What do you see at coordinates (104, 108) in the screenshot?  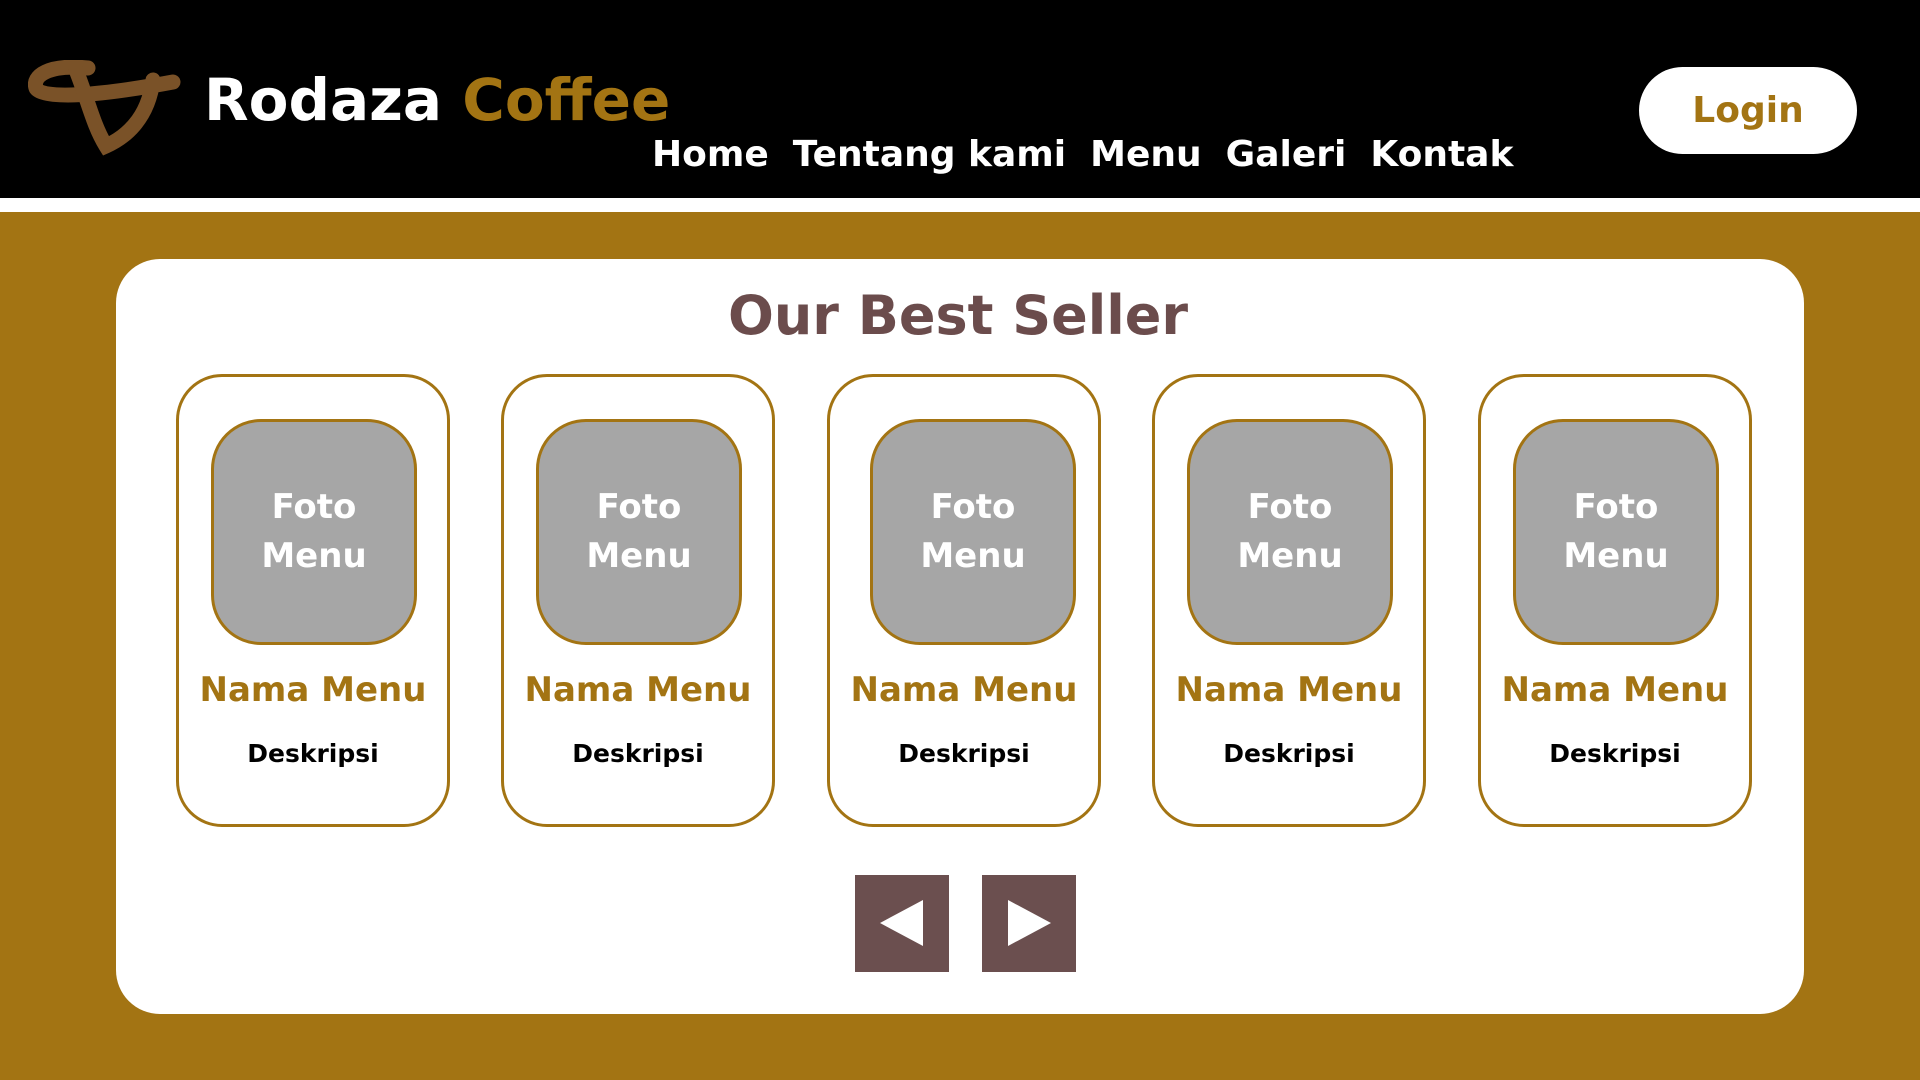 I see `coffee-logo-icon` at bounding box center [104, 108].